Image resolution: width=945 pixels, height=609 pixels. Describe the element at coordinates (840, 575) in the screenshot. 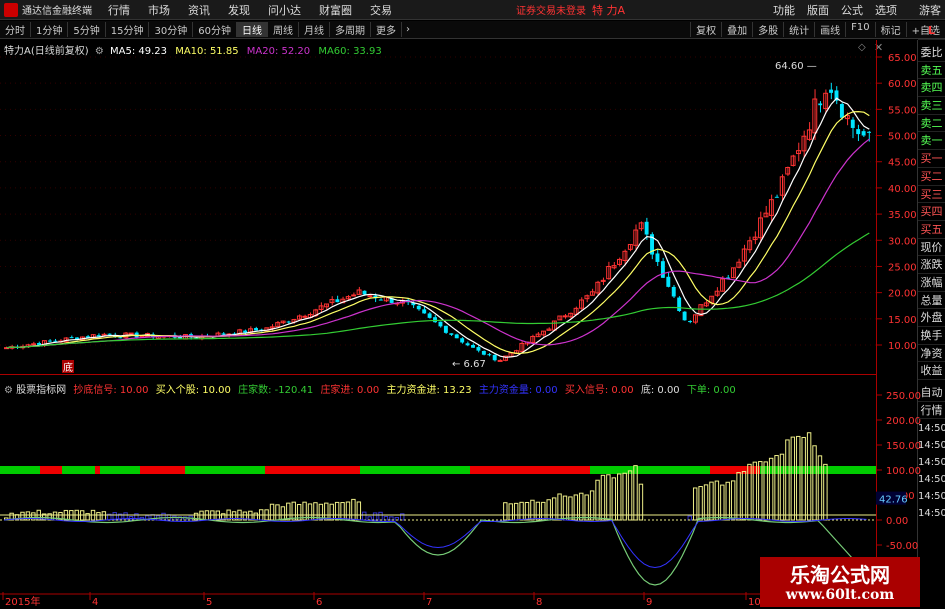

I see `watermark-line1: 乐淘公式网` at that location.